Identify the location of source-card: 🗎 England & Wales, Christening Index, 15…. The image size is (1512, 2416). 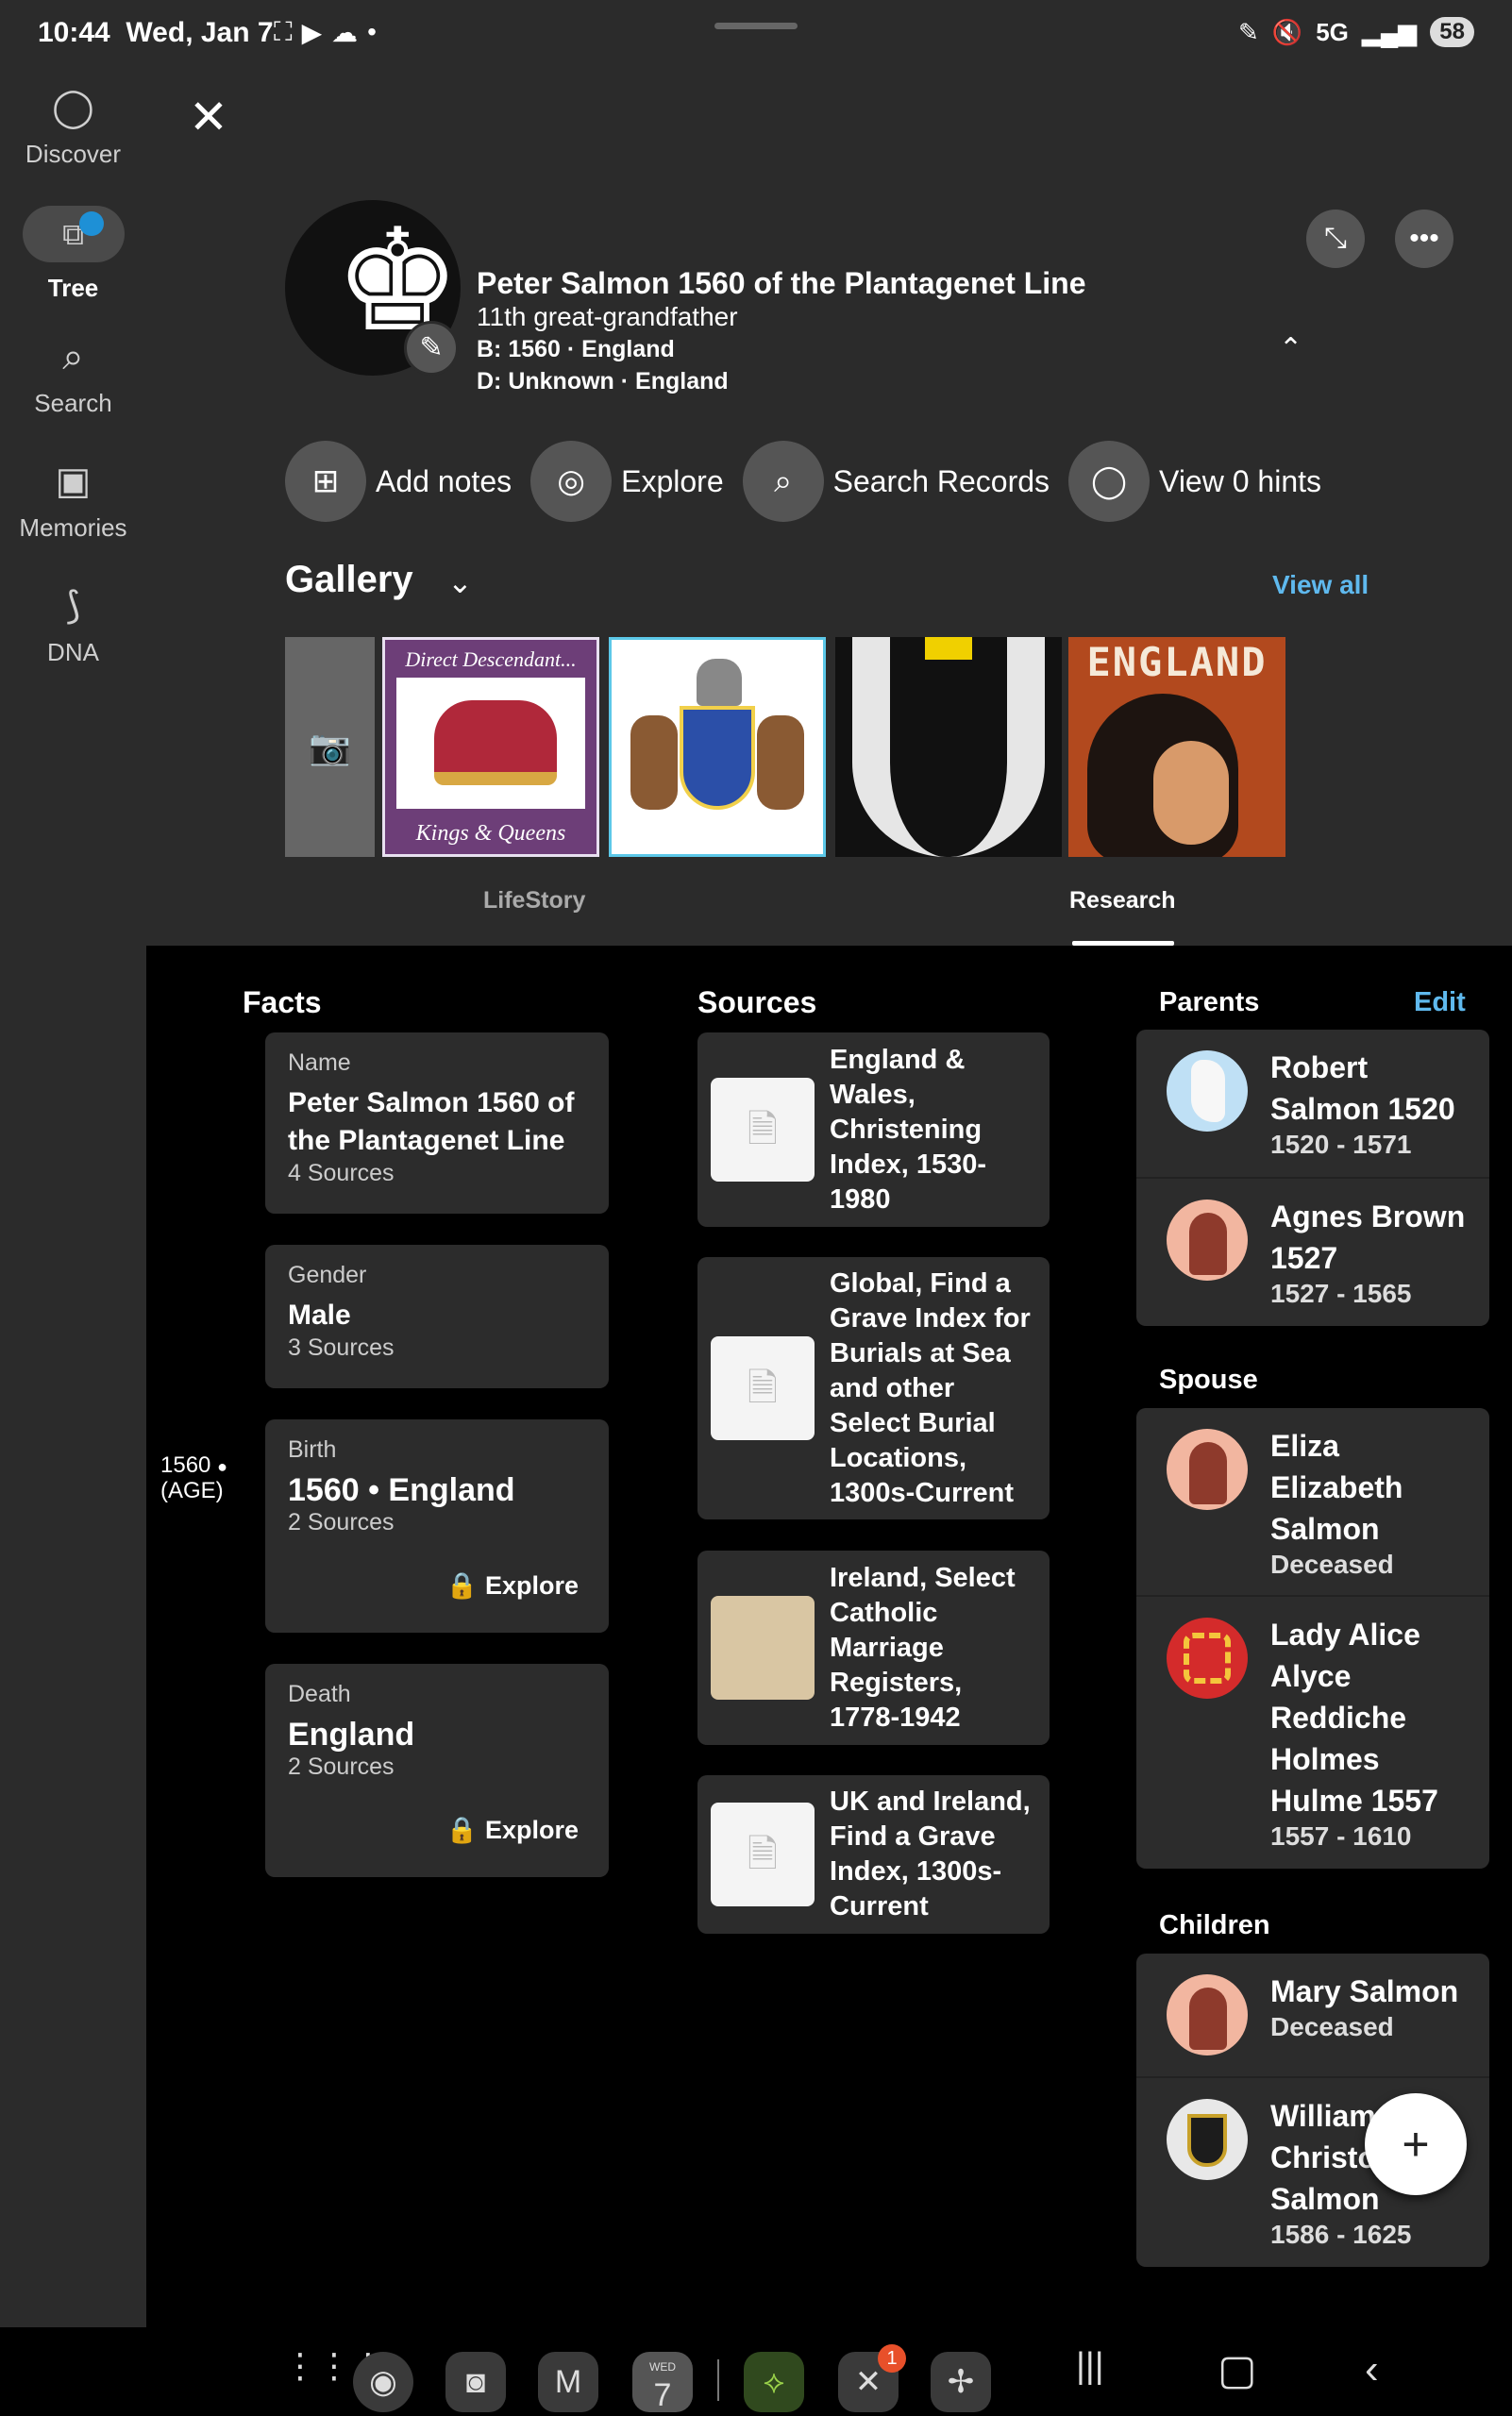
(873, 1129).